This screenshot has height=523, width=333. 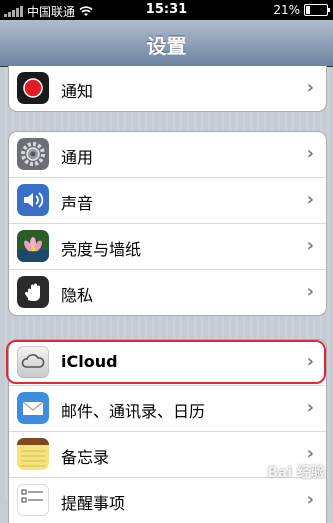 I want to click on status-bar: 中国联通 15:31 21%, so click(x=166, y=10).